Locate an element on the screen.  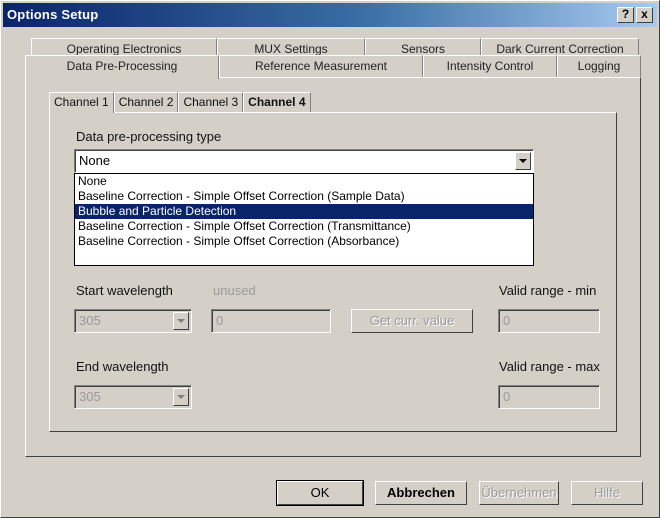
preprocessing-dropdown-button is located at coordinates (523, 161).